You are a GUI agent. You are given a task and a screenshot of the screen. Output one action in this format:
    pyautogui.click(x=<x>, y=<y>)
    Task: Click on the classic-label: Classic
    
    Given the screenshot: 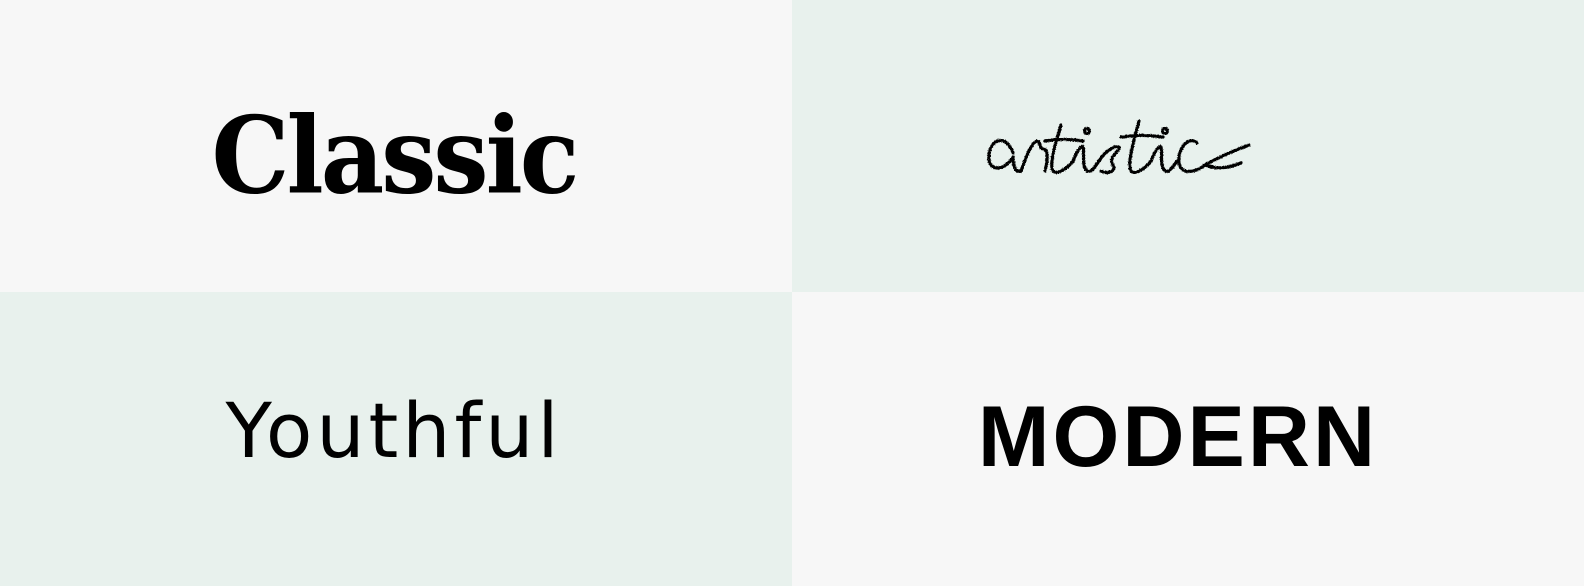 What is the action you would take?
    pyautogui.click(x=395, y=156)
    